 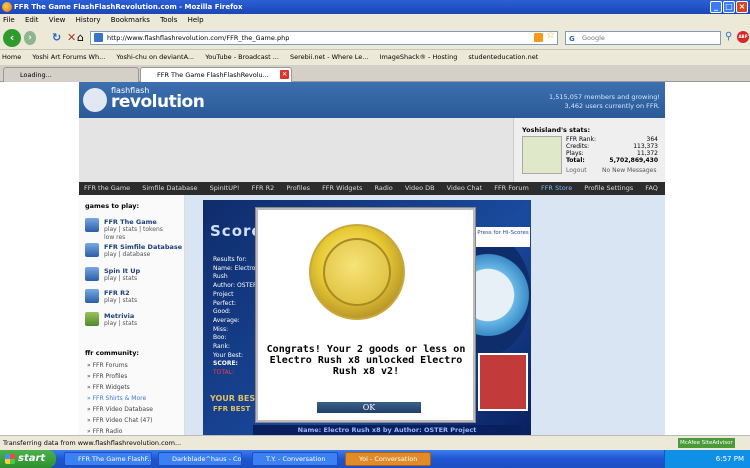 What do you see at coordinates (196, 20) in the screenshot?
I see `menu-help: Help` at bounding box center [196, 20].